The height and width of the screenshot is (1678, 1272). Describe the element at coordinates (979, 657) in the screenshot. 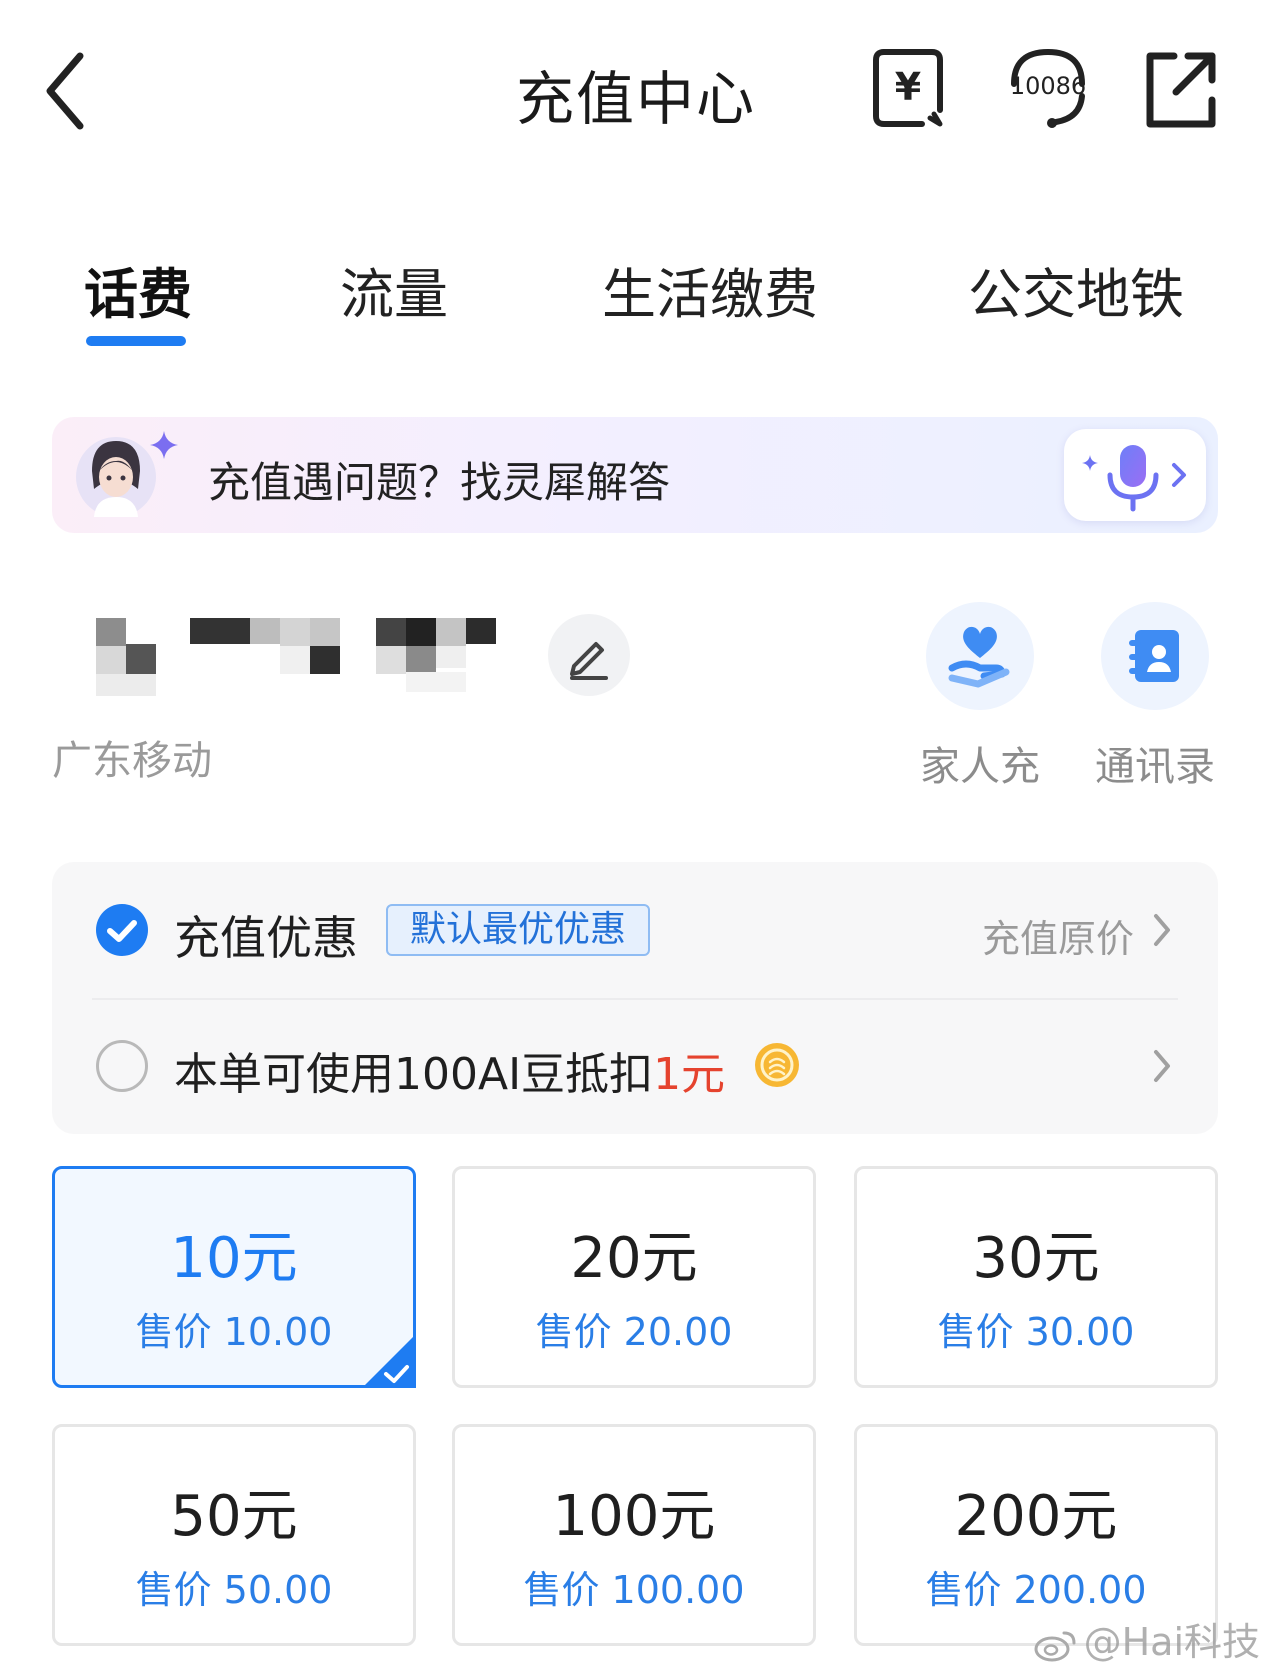

I see `family-heart-icon` at that location.